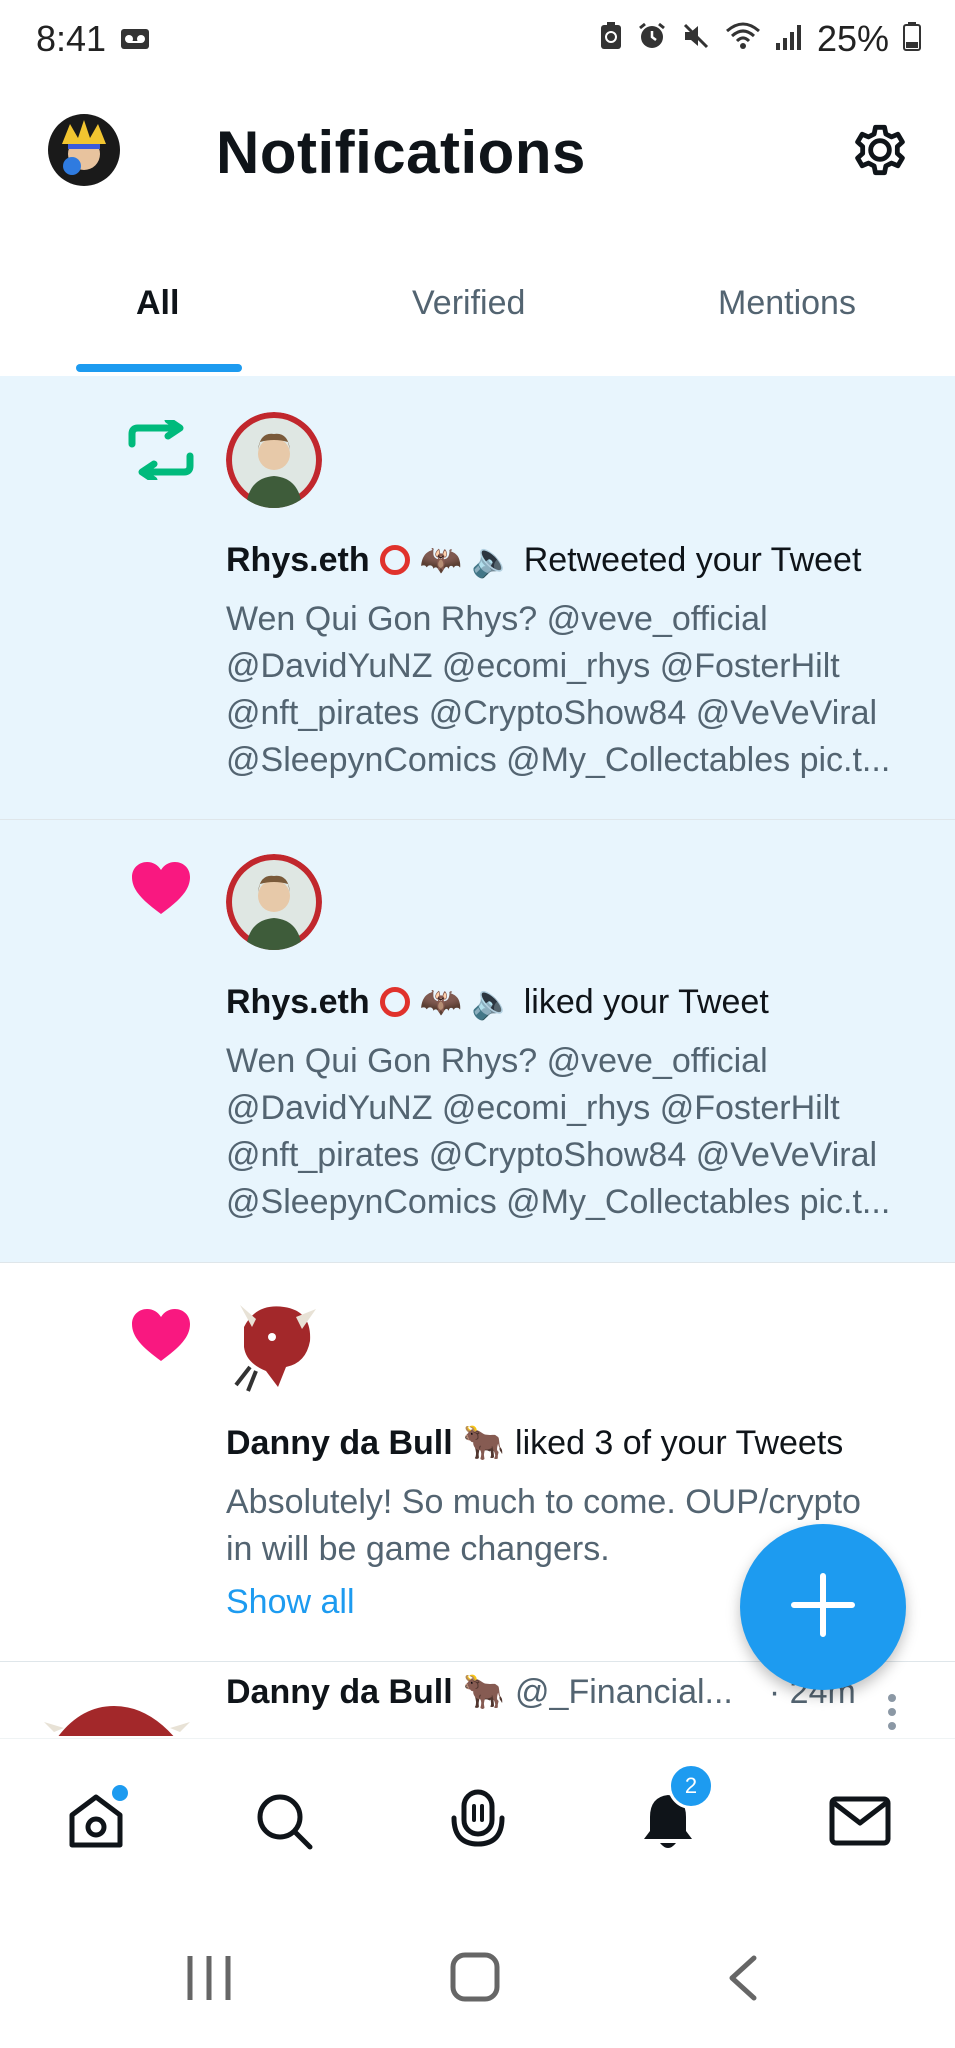  What do you see at coordinates (161, 450) in the screenshot?
I see `retweet-icon` at bounding box center [161, 450].